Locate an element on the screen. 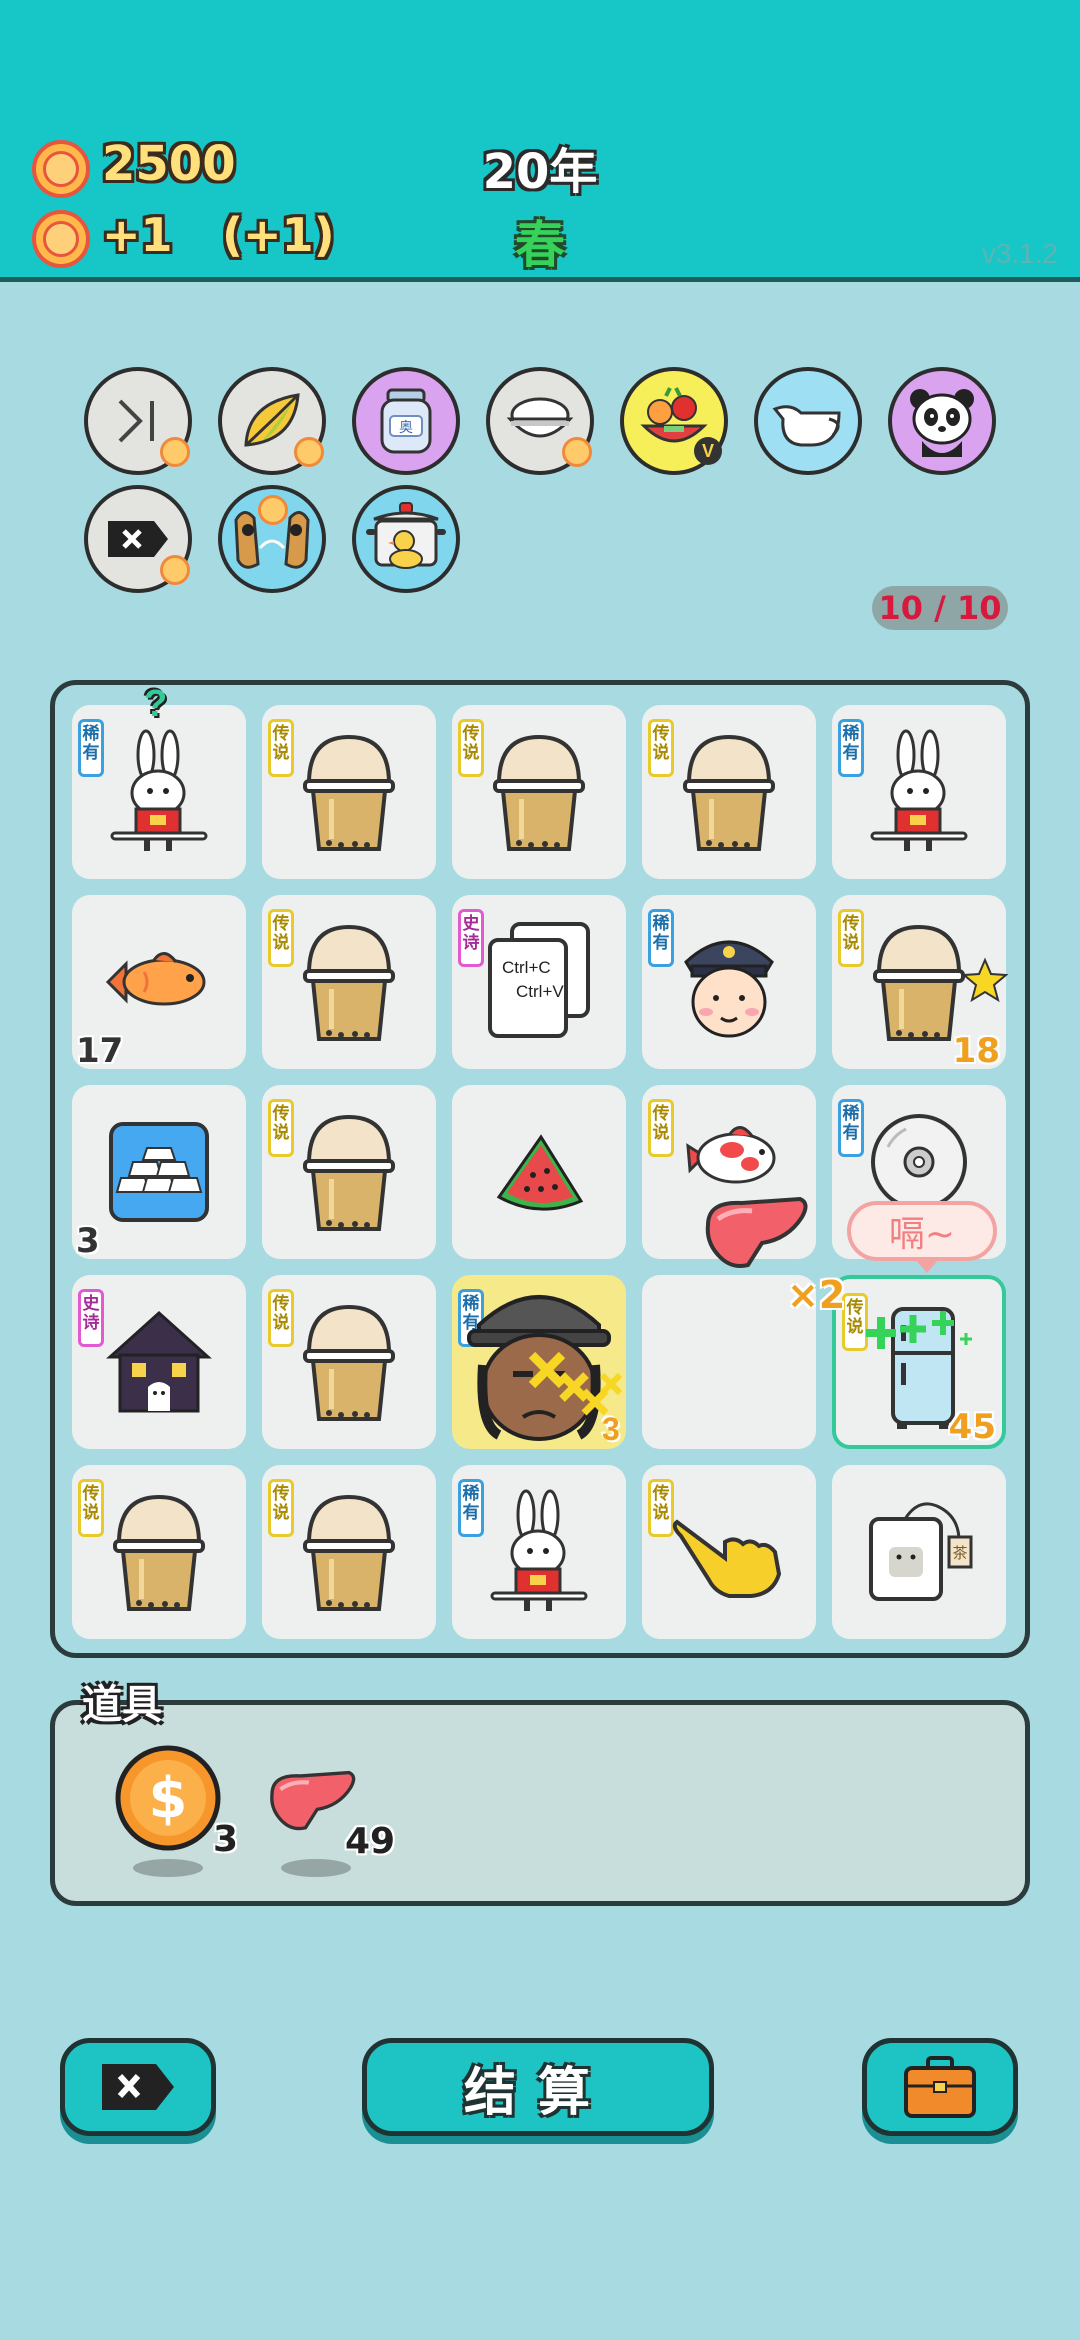  coin-icon is located at coordinates (61, 169).